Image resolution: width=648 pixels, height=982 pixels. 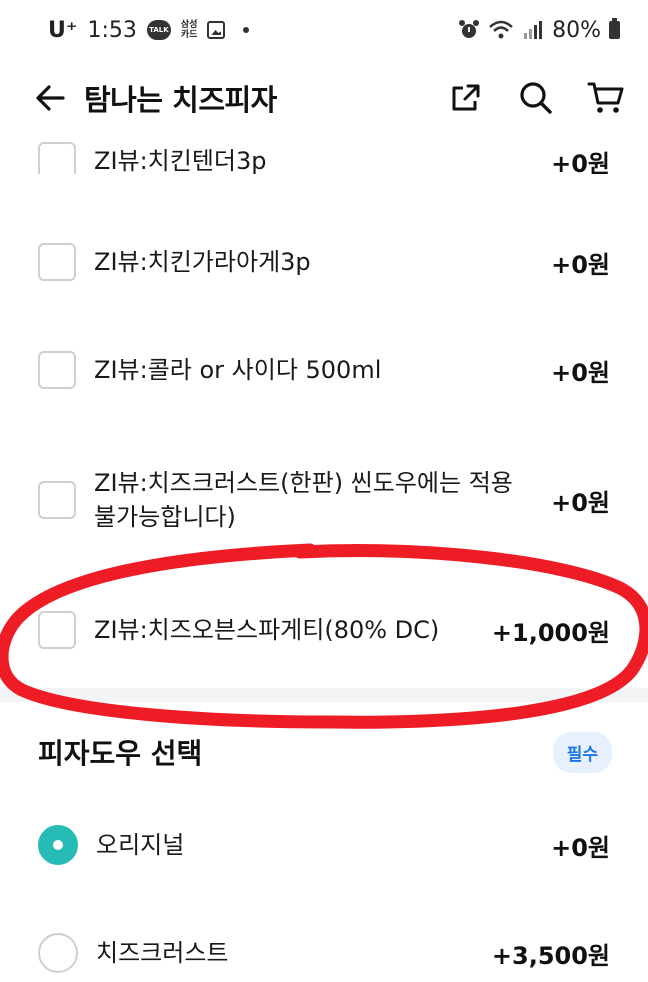 What do you see at coordinates (324, 953) in the screenshot?
I see `radio-option-cheese-crust: 치즈크러스트 +3,500원` at bounding box center [324, 953].